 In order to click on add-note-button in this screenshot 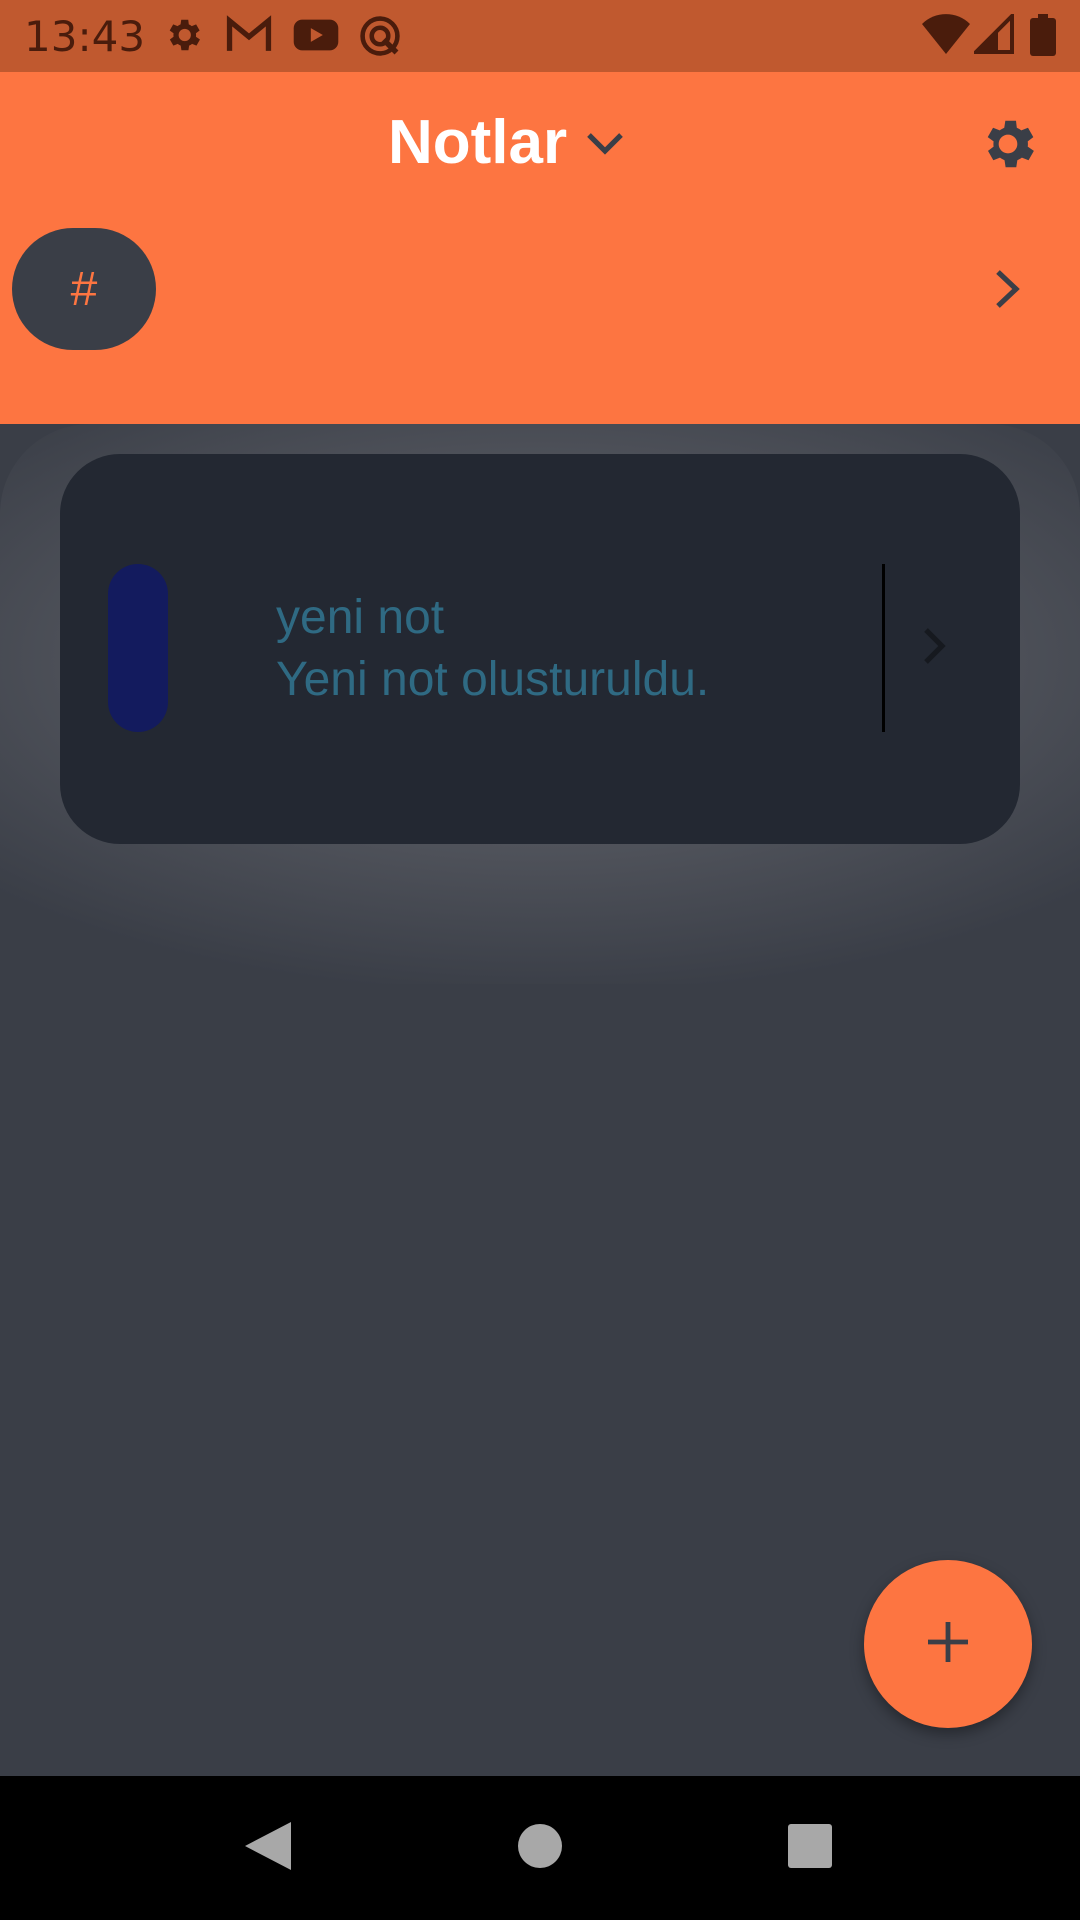, I will do `click(948, 1644)`.